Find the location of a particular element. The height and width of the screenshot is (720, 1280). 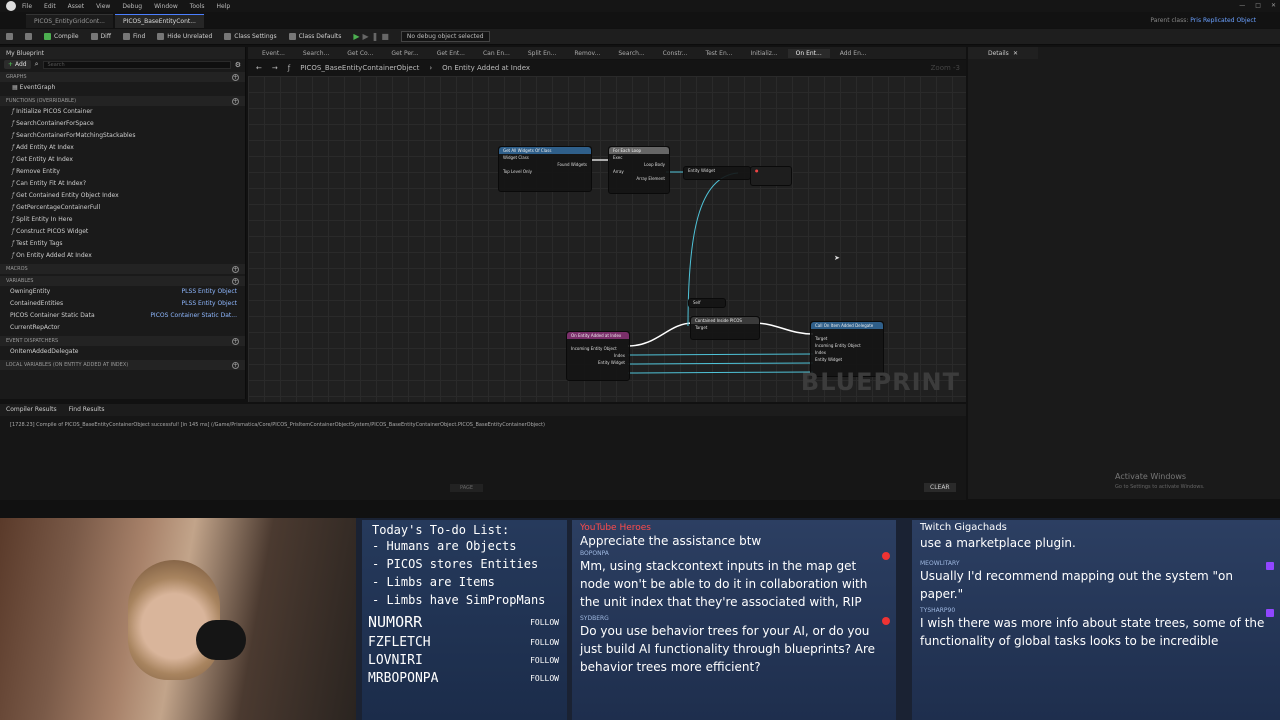

node-pin: Entity Widget is located at coordinates (847, 359).